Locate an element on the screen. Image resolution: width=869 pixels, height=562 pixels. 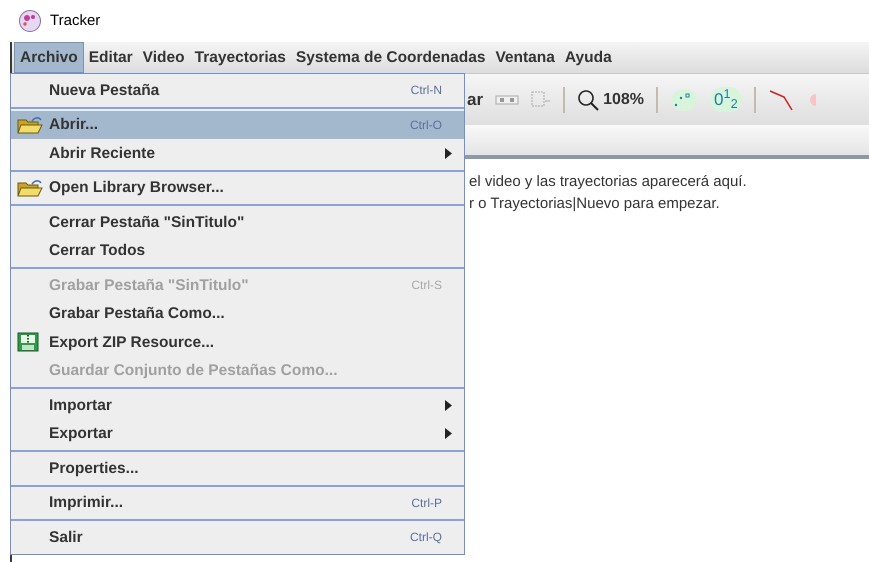
menu-item: Cerrar Todos is located at coordinates (237, 250).